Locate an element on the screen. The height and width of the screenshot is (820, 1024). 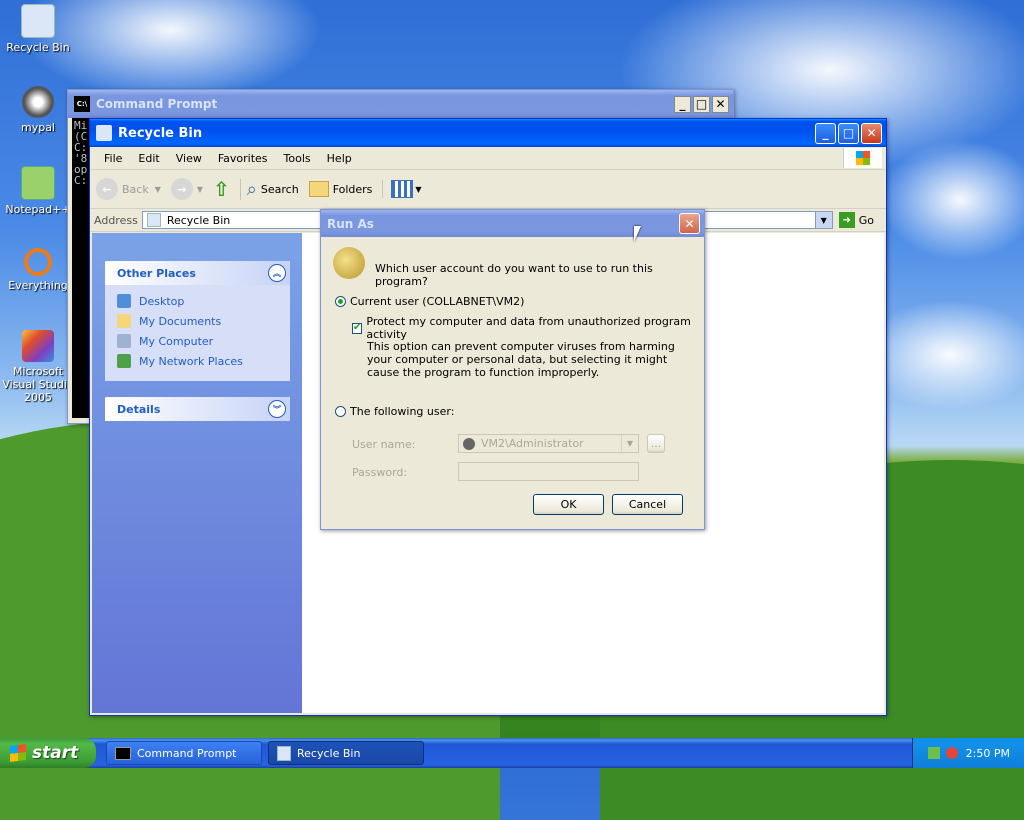
search-icon: ⌕ is located at coordinates (251, 189).